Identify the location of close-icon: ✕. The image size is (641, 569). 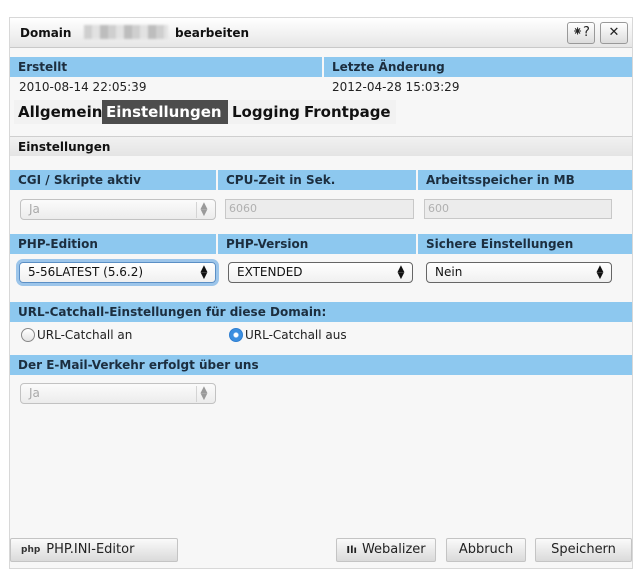
(614, 32).